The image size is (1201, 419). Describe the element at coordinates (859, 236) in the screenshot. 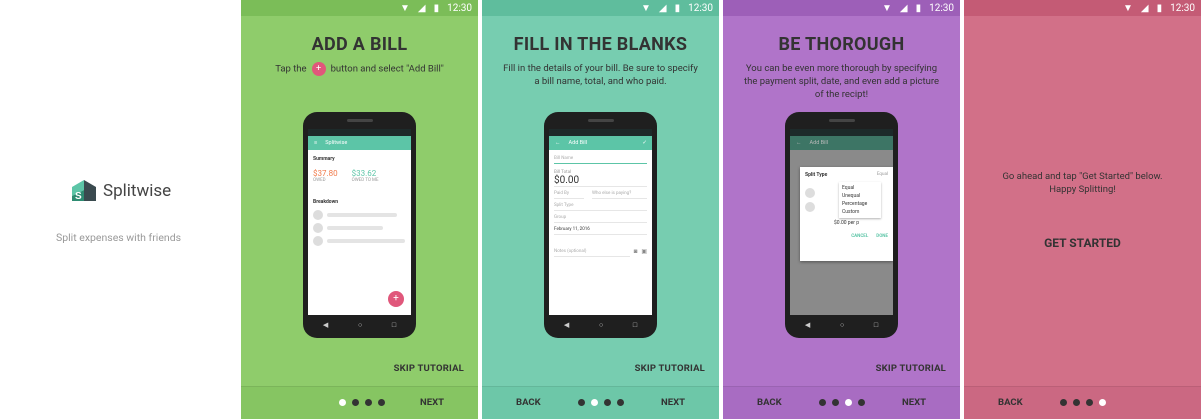

I see `dialog-cancel-button: CANCEL` at that location.